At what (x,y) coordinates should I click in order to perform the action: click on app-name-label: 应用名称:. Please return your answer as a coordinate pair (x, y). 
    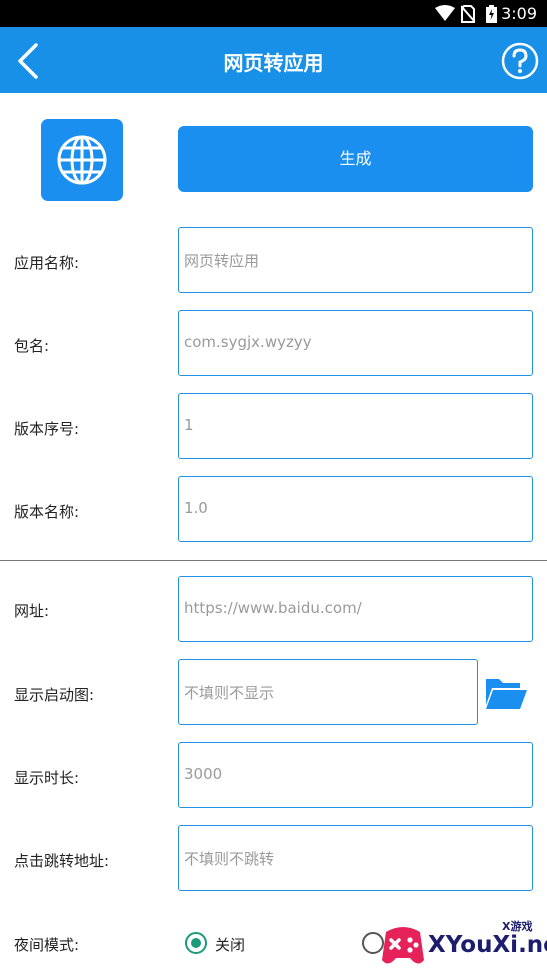
    Looking at the image, I should click on (47, 263).